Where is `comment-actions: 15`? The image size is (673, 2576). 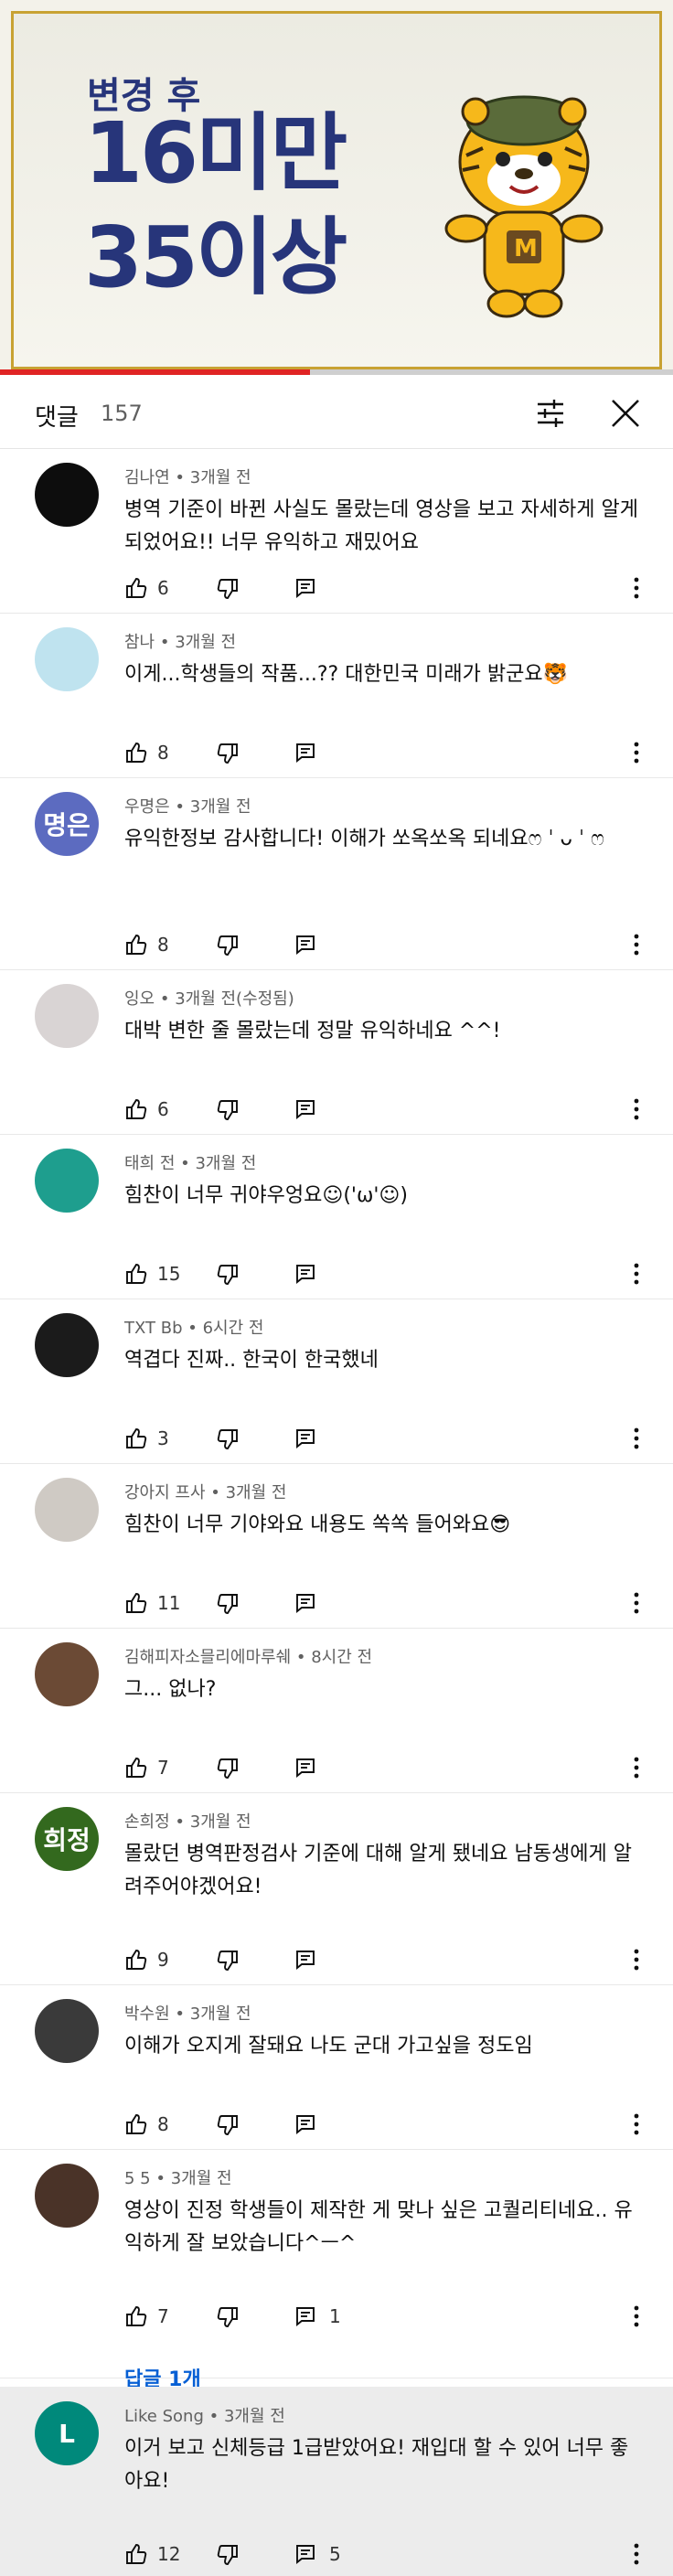
comment-actions: 15 is located at coordinates (219, 1273).